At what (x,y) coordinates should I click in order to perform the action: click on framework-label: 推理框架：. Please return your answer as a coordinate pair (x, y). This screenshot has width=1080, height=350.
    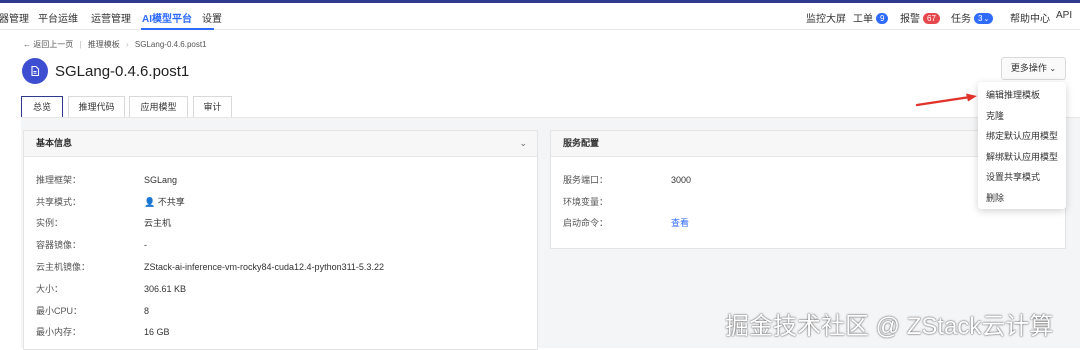
    Looking at the image, I should click on (59, 180).